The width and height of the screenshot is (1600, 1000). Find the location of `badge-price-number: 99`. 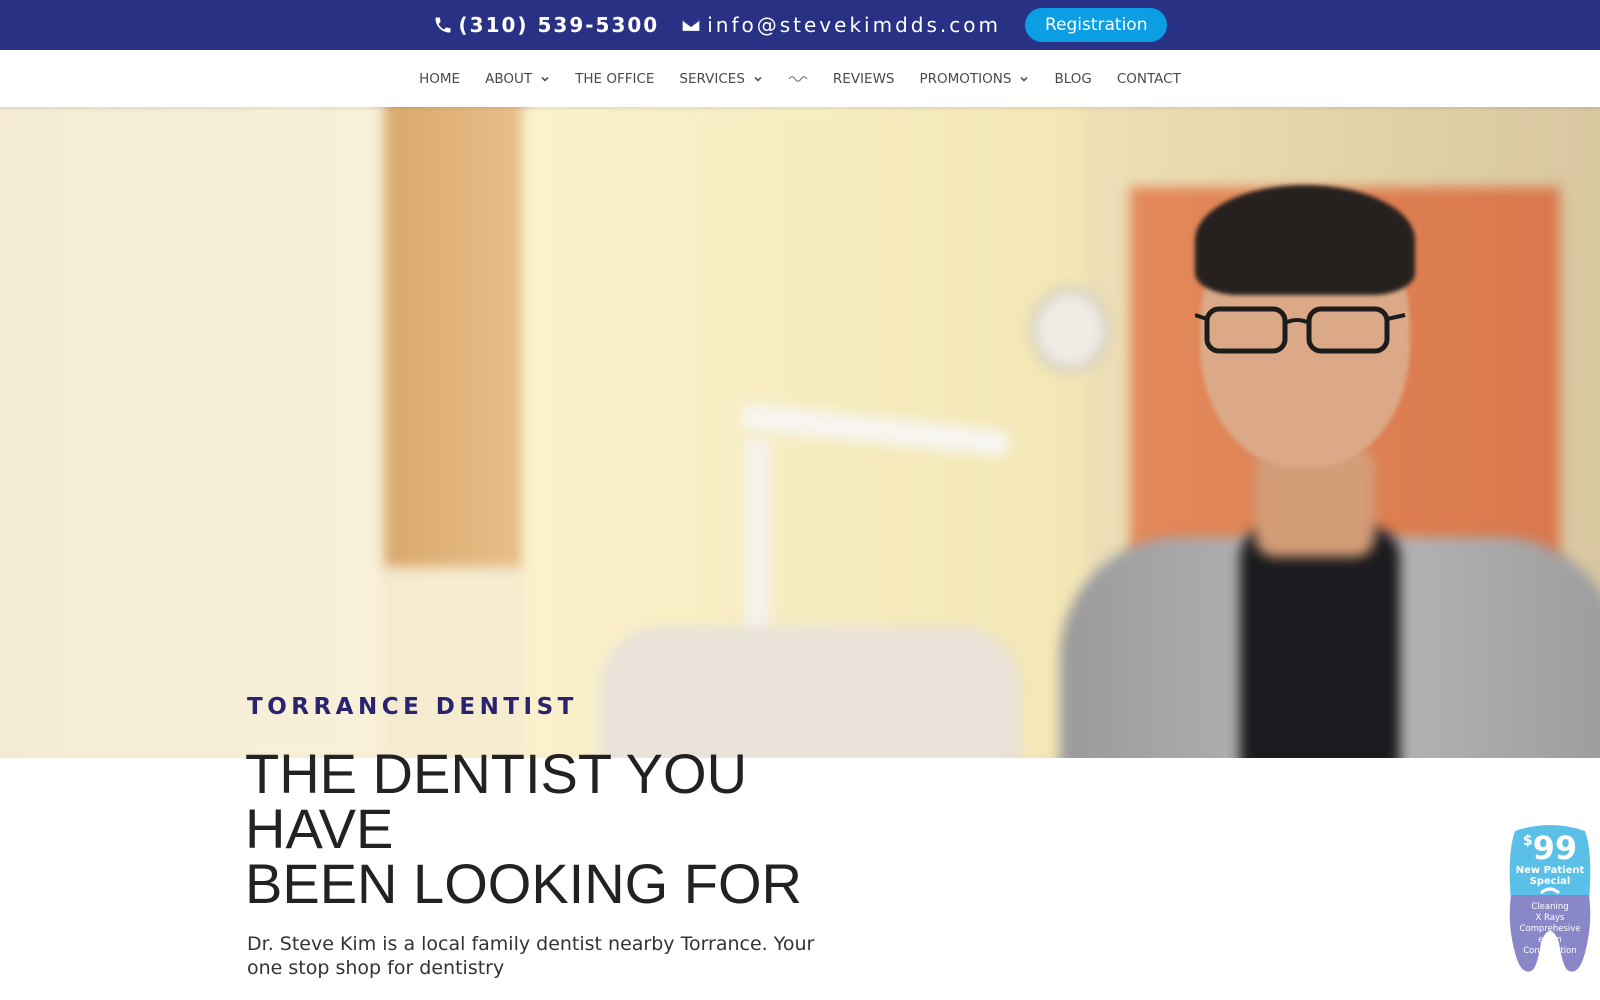

badge-price-number: 99 is located at coordinates (1555, 848).